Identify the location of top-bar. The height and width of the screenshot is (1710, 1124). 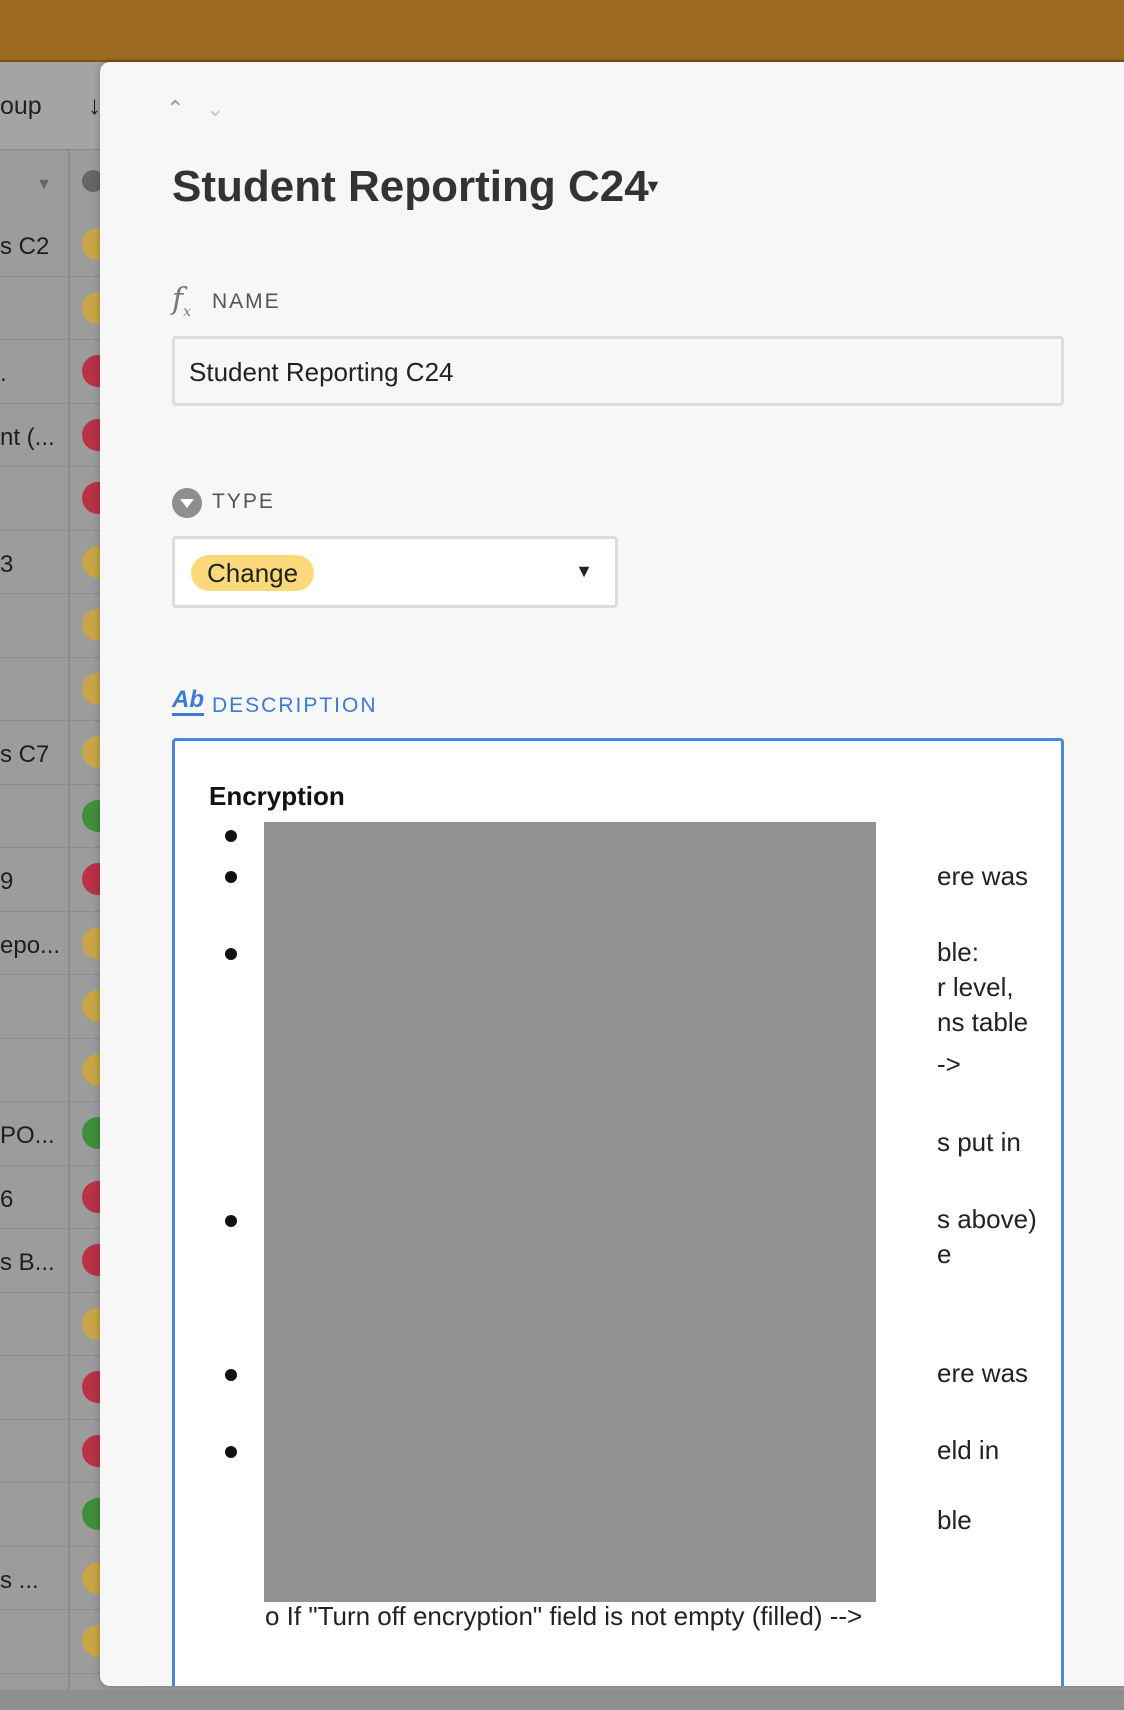
(562, 31).